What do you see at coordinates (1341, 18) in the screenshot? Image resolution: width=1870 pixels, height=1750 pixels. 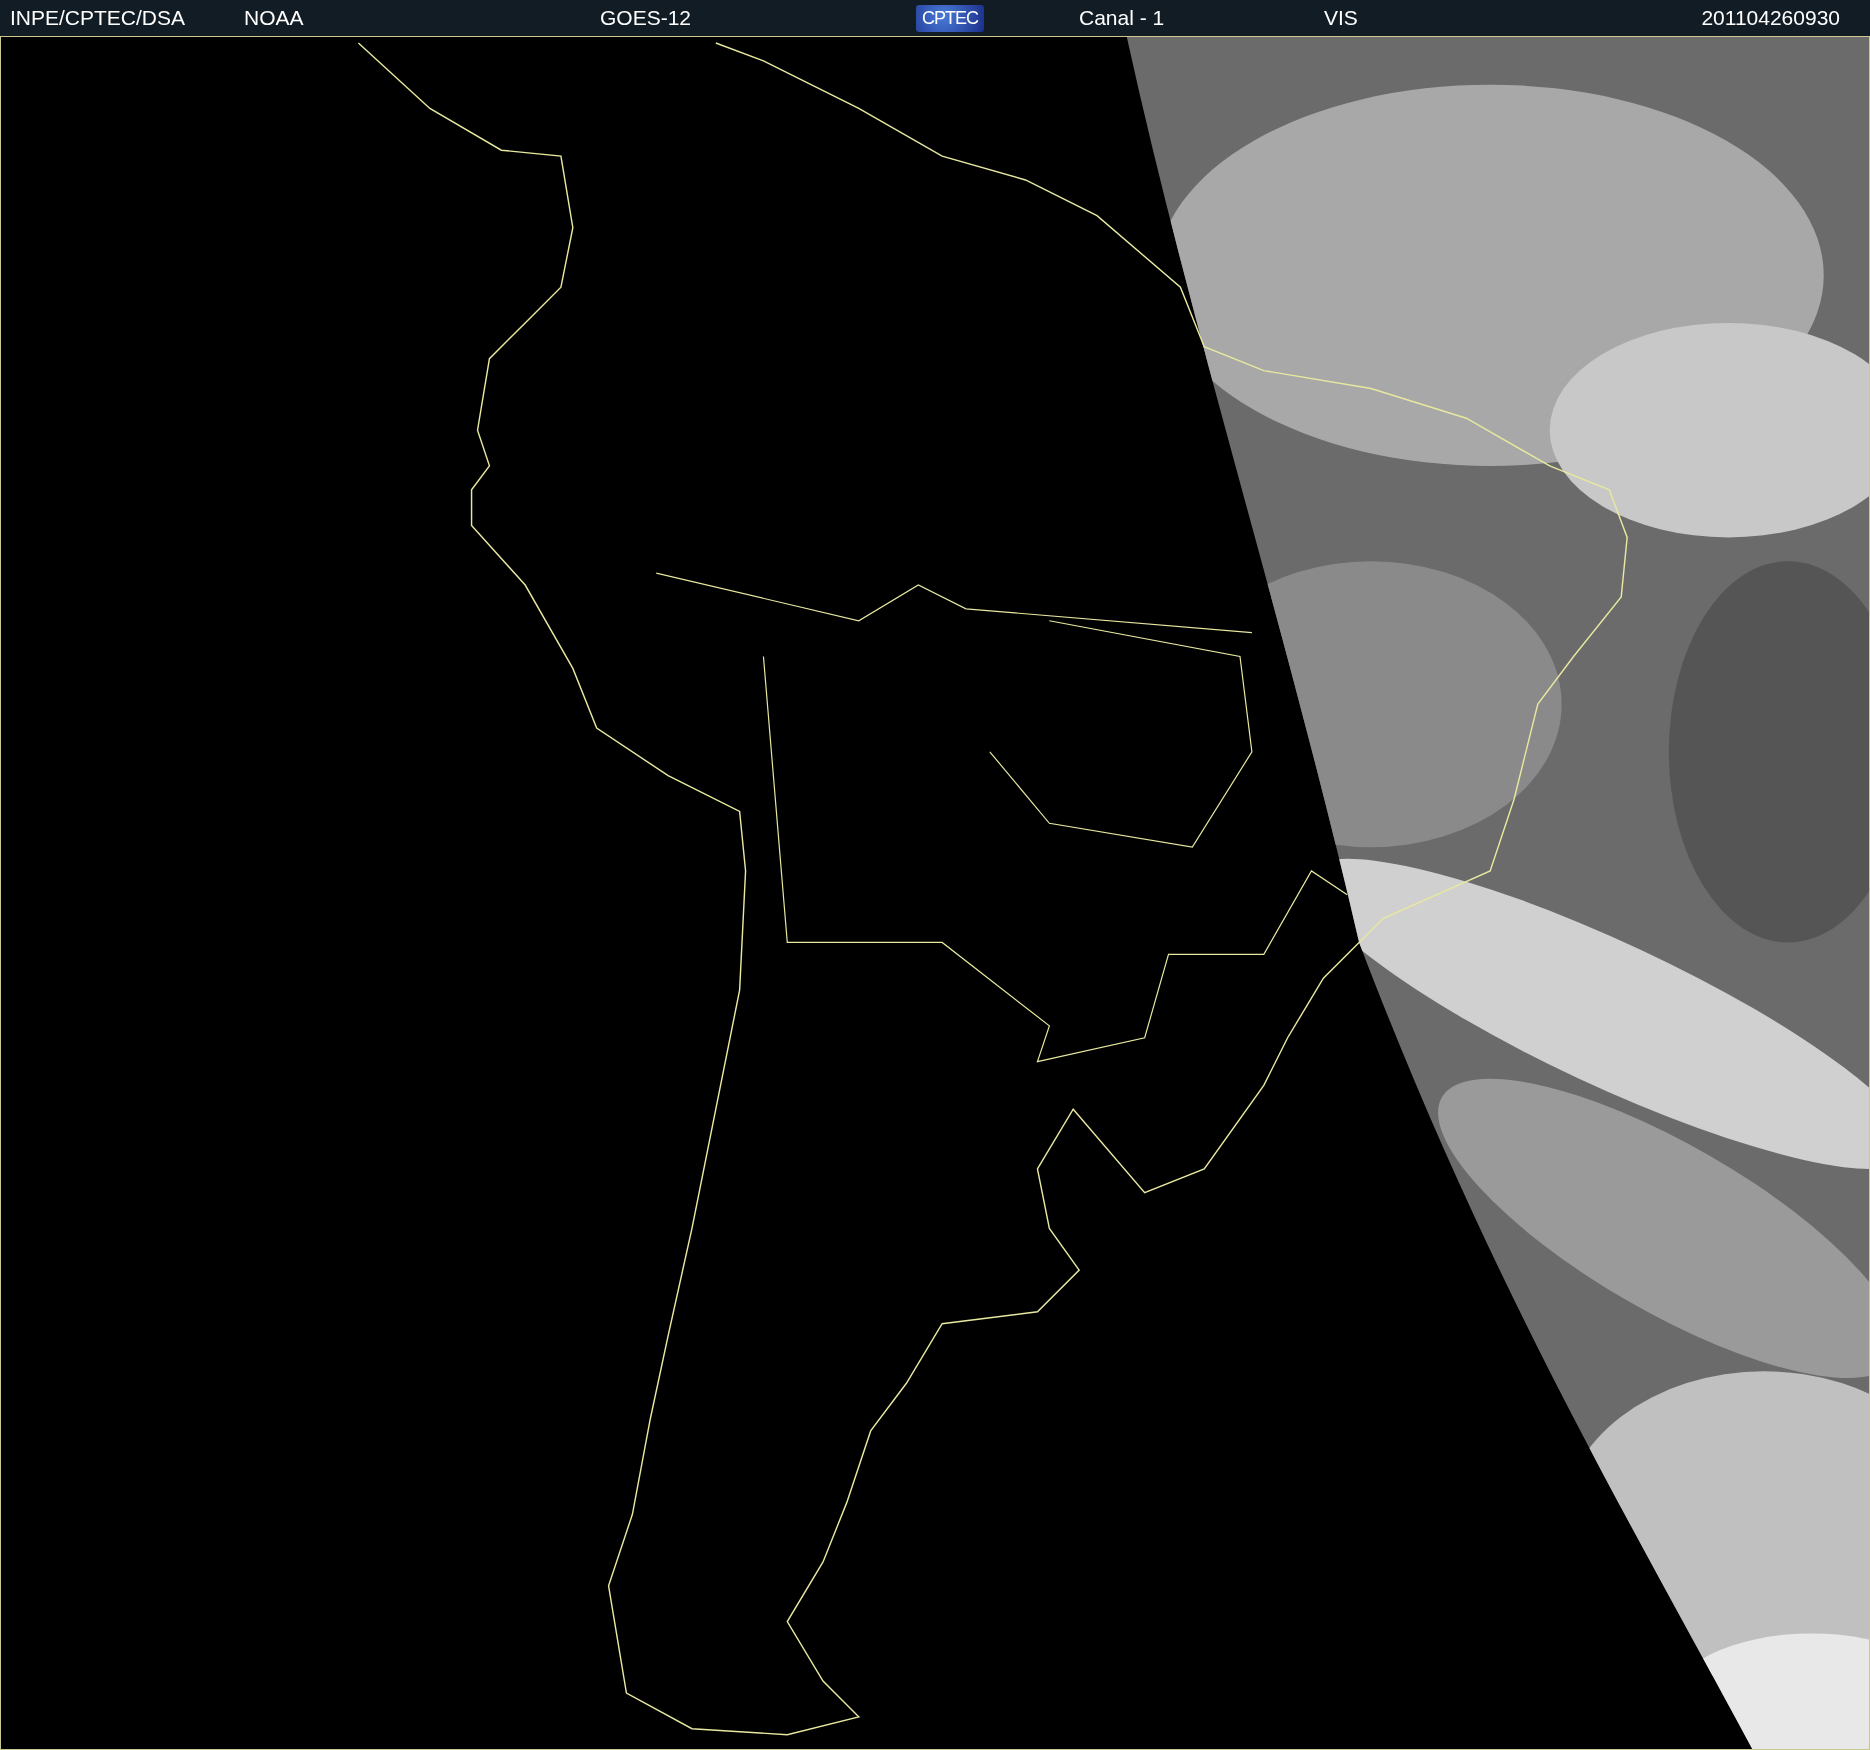 I see `header-label: VIS` at bounding box center [1341, 18].